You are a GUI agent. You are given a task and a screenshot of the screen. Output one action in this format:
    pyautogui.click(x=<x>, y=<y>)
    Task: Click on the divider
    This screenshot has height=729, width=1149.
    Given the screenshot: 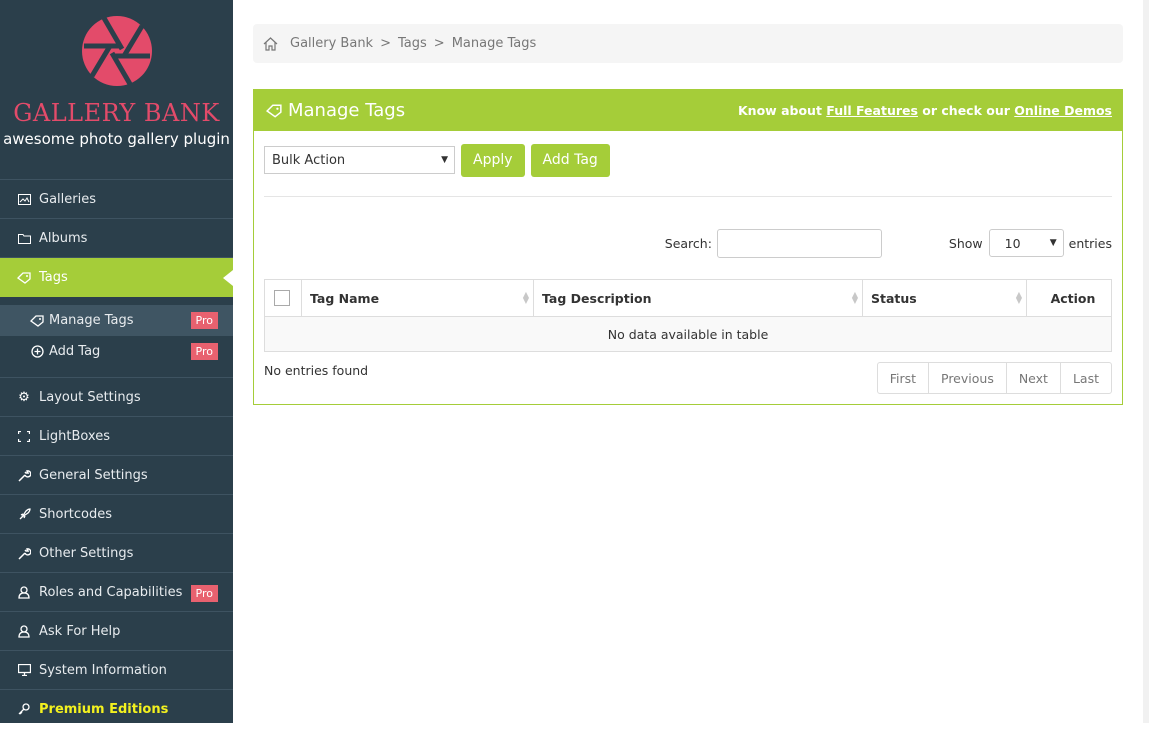 What is the action you would take?
    pyautogui.click(x=688, y=196)
    